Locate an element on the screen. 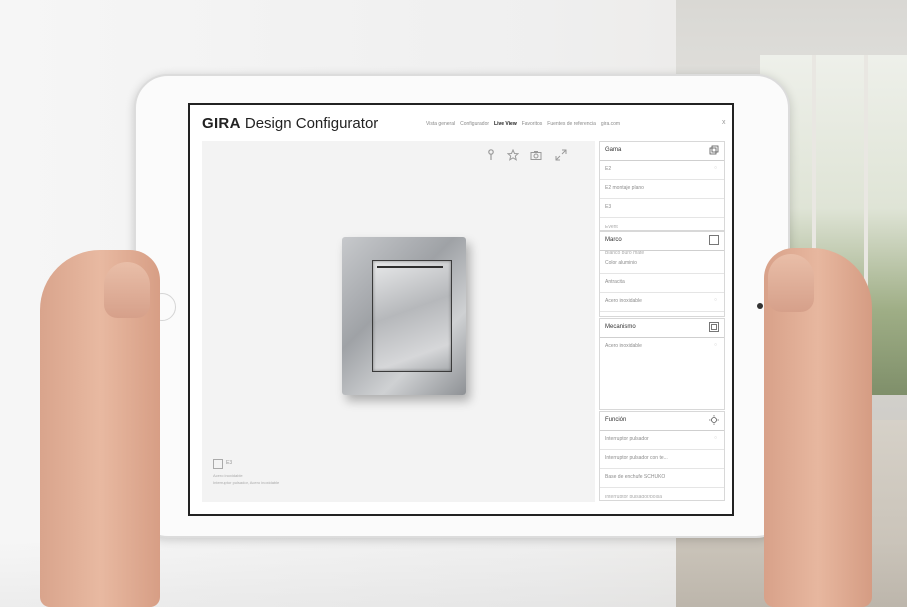 This screenshot has height=607, width=907. nav-item-configurador: Configurador is located at coordinates (474, 124).